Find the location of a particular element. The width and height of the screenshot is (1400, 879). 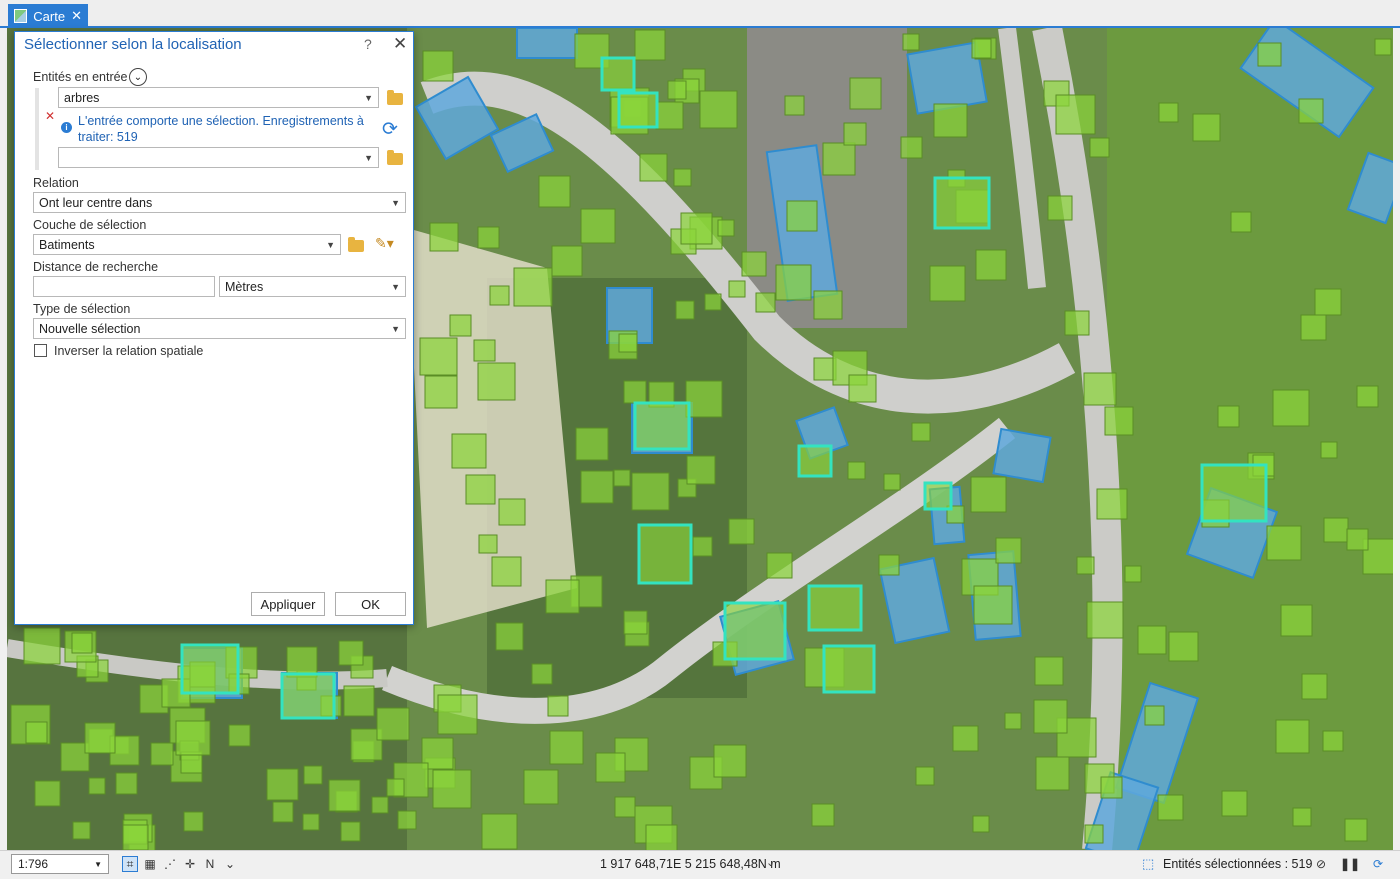

invert-checkbox is located at coordinates (40, 350).